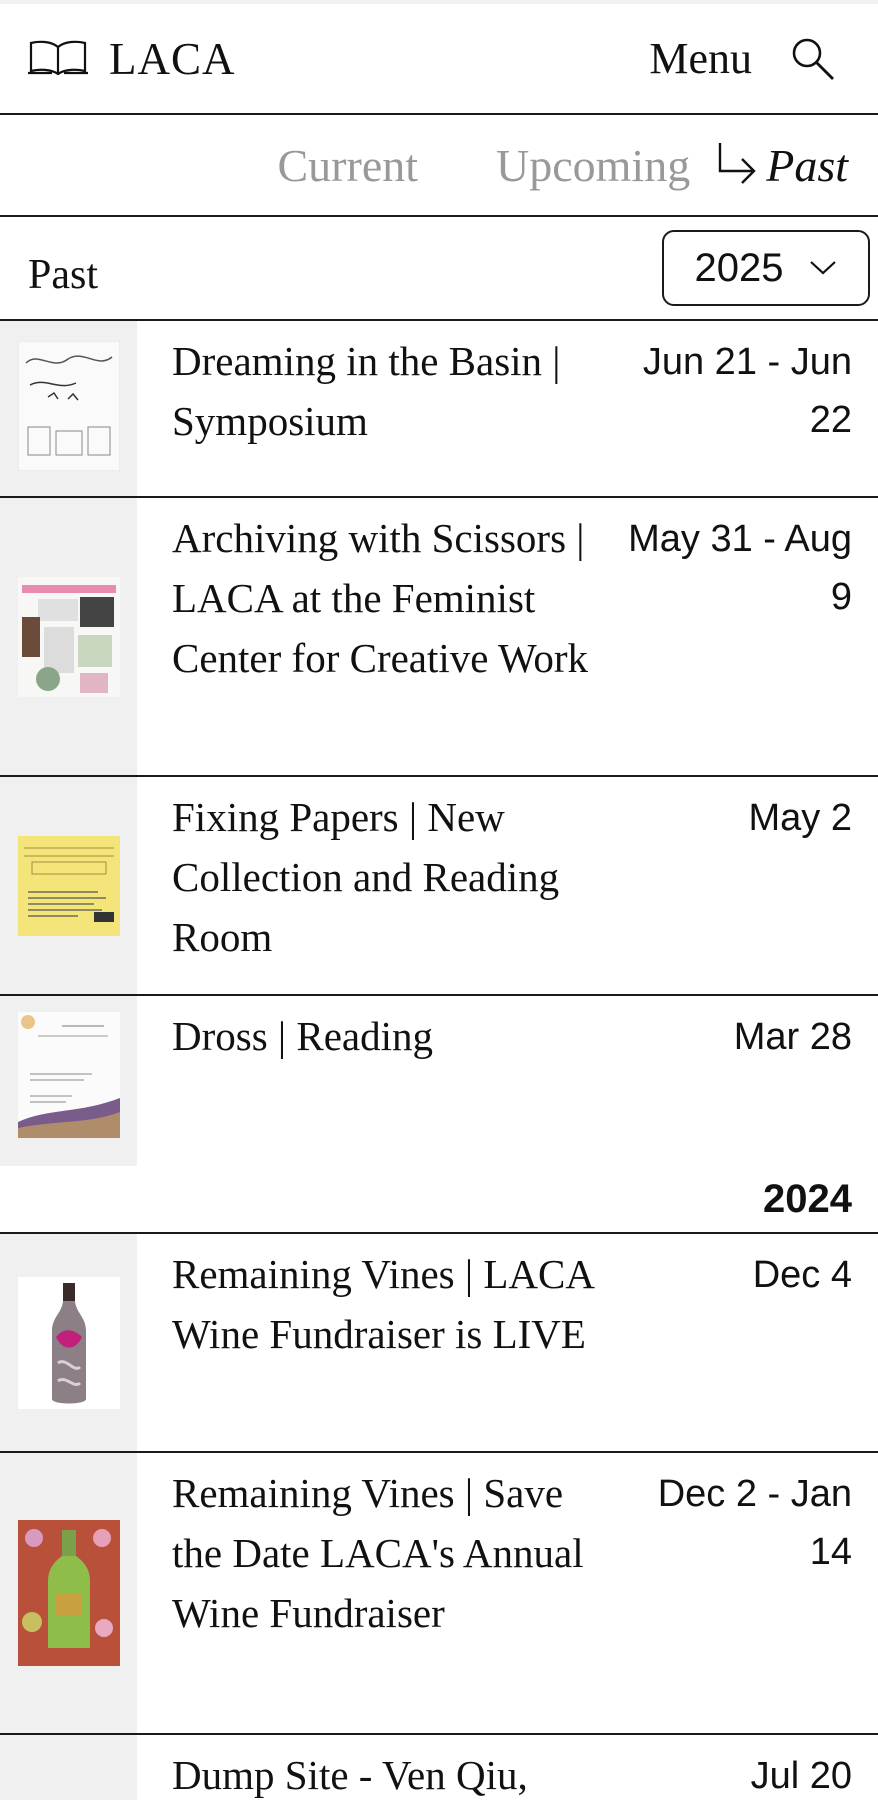 The height and width of the screenshot is (1800, 878). I want to click on event-date: Dec 2 - Jan 14, so click(754, 1523).